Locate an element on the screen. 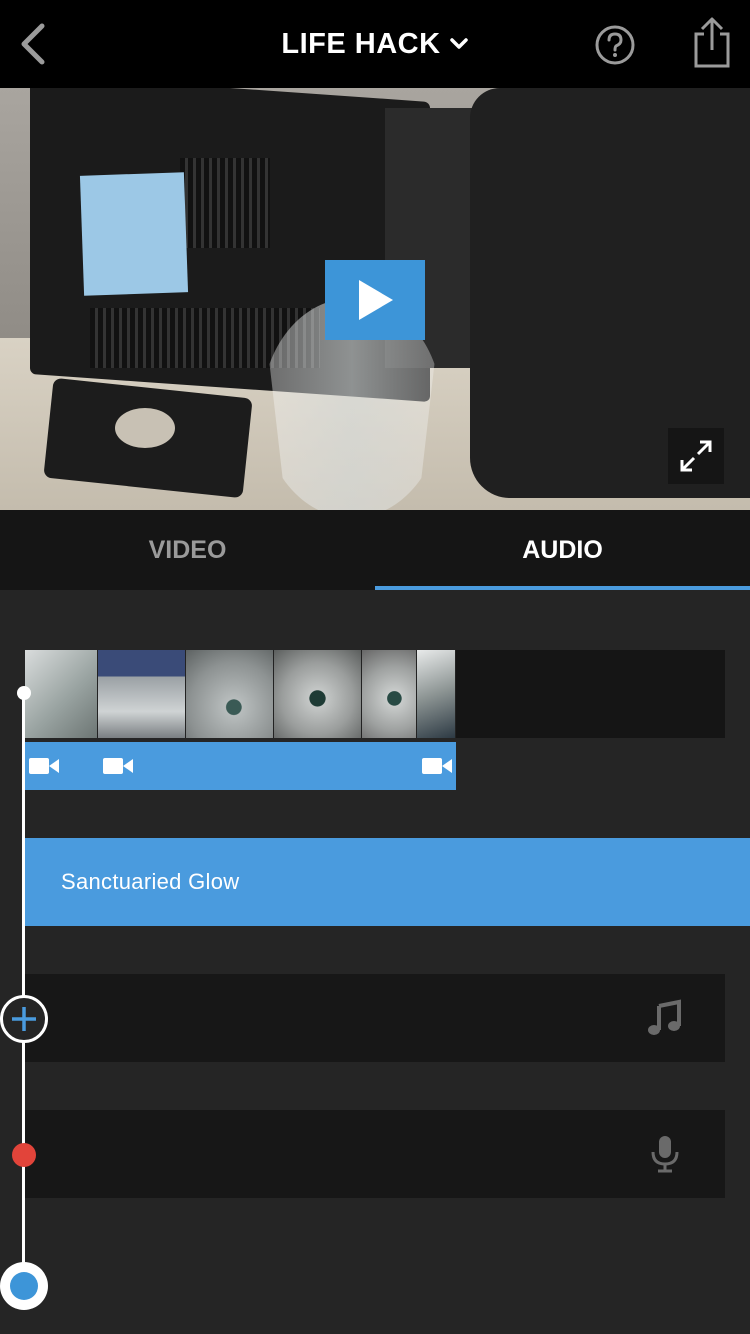  timeline-scrubber-knob is located at coordinates (24, 1286).